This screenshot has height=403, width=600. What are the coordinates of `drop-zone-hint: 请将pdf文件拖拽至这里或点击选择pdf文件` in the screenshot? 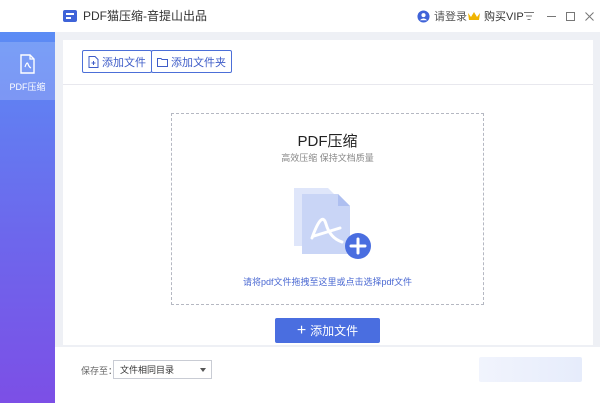 It's located at (327, 282).